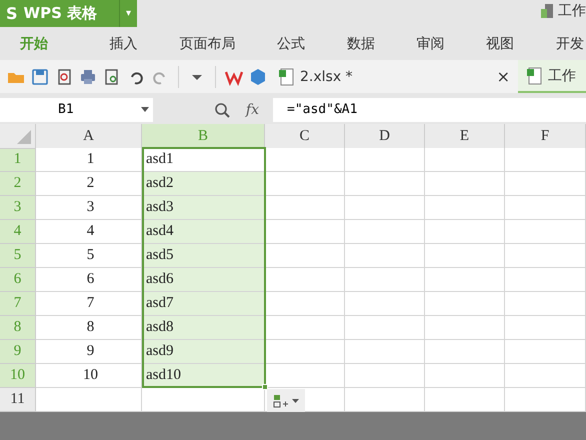 The height and width of the screenshot is (440, 586). Describe the element at coordinates (24, 137) in the screenshot. I see `corner-triangle-icon` at that location.